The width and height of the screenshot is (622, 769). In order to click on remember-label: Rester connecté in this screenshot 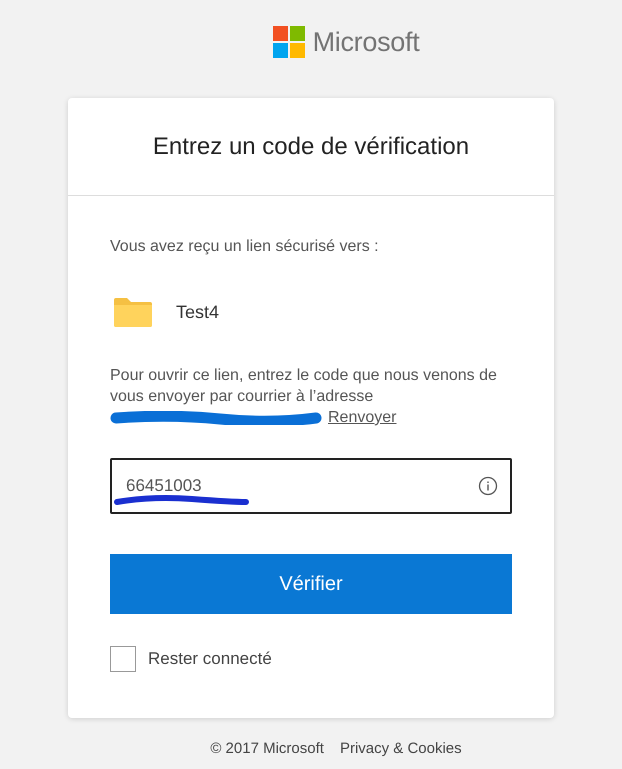, I will do `click(210, 659)`.